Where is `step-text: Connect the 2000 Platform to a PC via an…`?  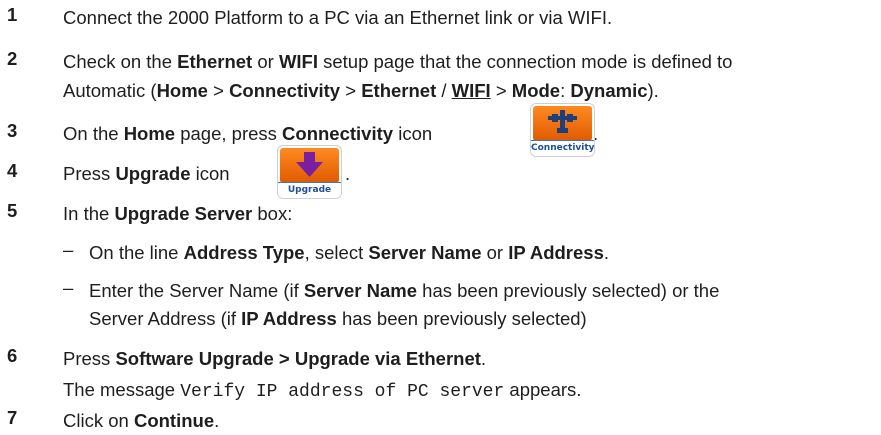
step-text: Connect the 2000 Platform to a PC via an… is located at coordinates (338, 17).